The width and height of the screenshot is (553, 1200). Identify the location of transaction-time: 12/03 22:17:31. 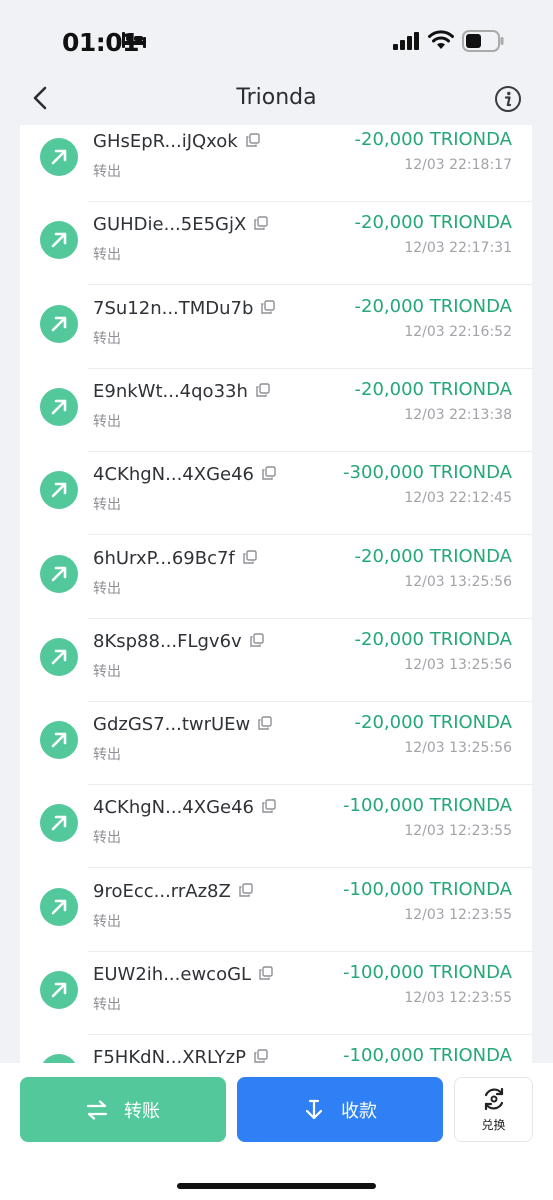
(458, 248).